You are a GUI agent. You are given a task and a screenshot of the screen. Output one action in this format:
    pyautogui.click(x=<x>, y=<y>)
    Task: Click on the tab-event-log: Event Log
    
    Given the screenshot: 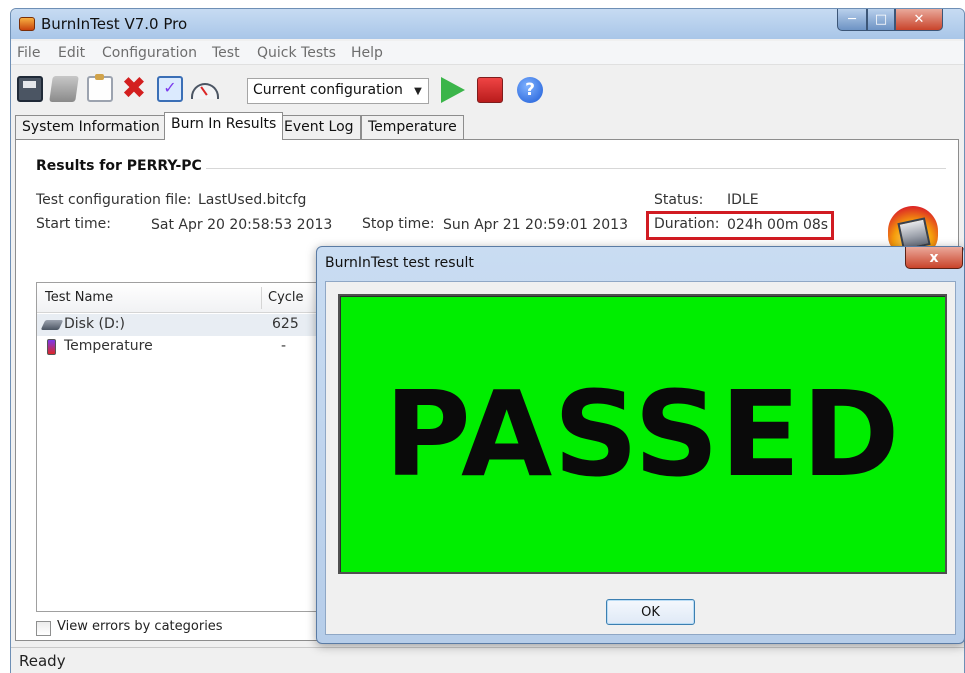 What is the action you would take?
    pyautogui.click(x=319, y=127)
    